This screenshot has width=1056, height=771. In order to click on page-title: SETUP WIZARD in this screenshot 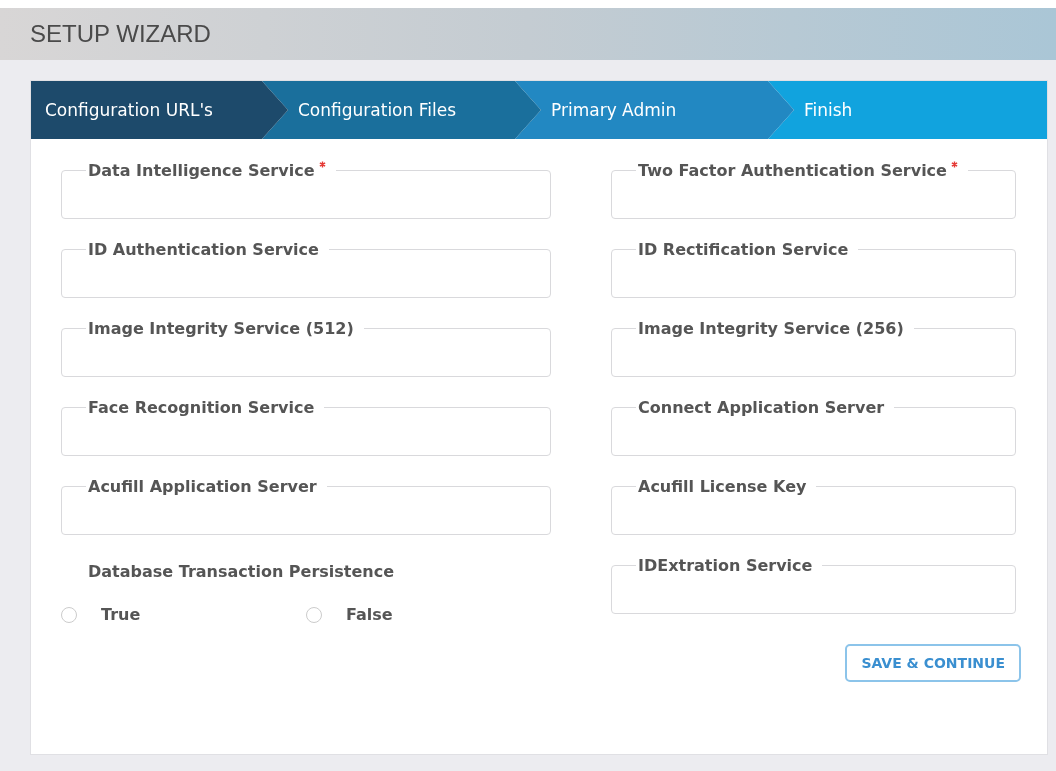, I will do `click(120, 34)`.